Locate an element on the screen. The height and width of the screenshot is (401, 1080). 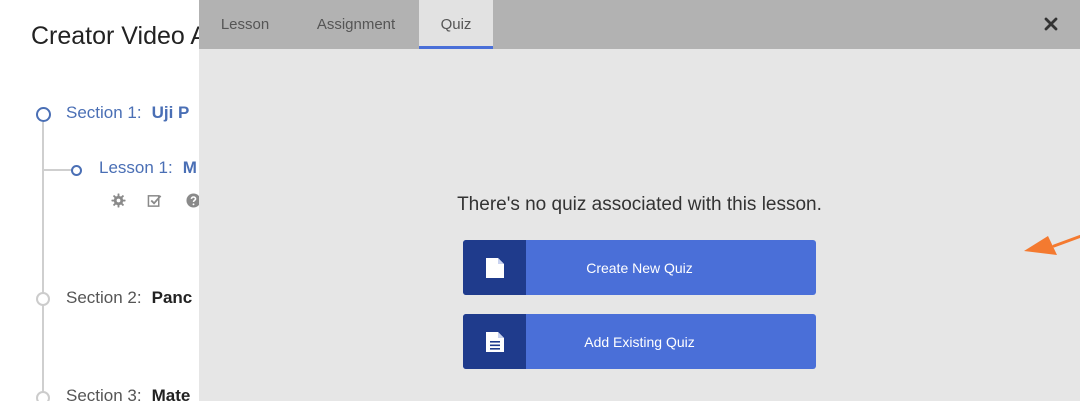
text-document-icon is located at coordinates (494, 341).